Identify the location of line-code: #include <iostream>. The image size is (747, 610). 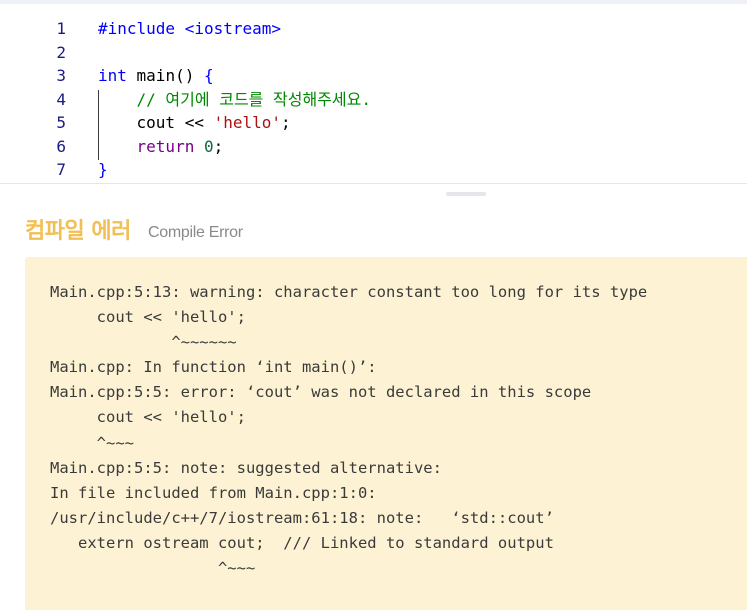
(189, 29).